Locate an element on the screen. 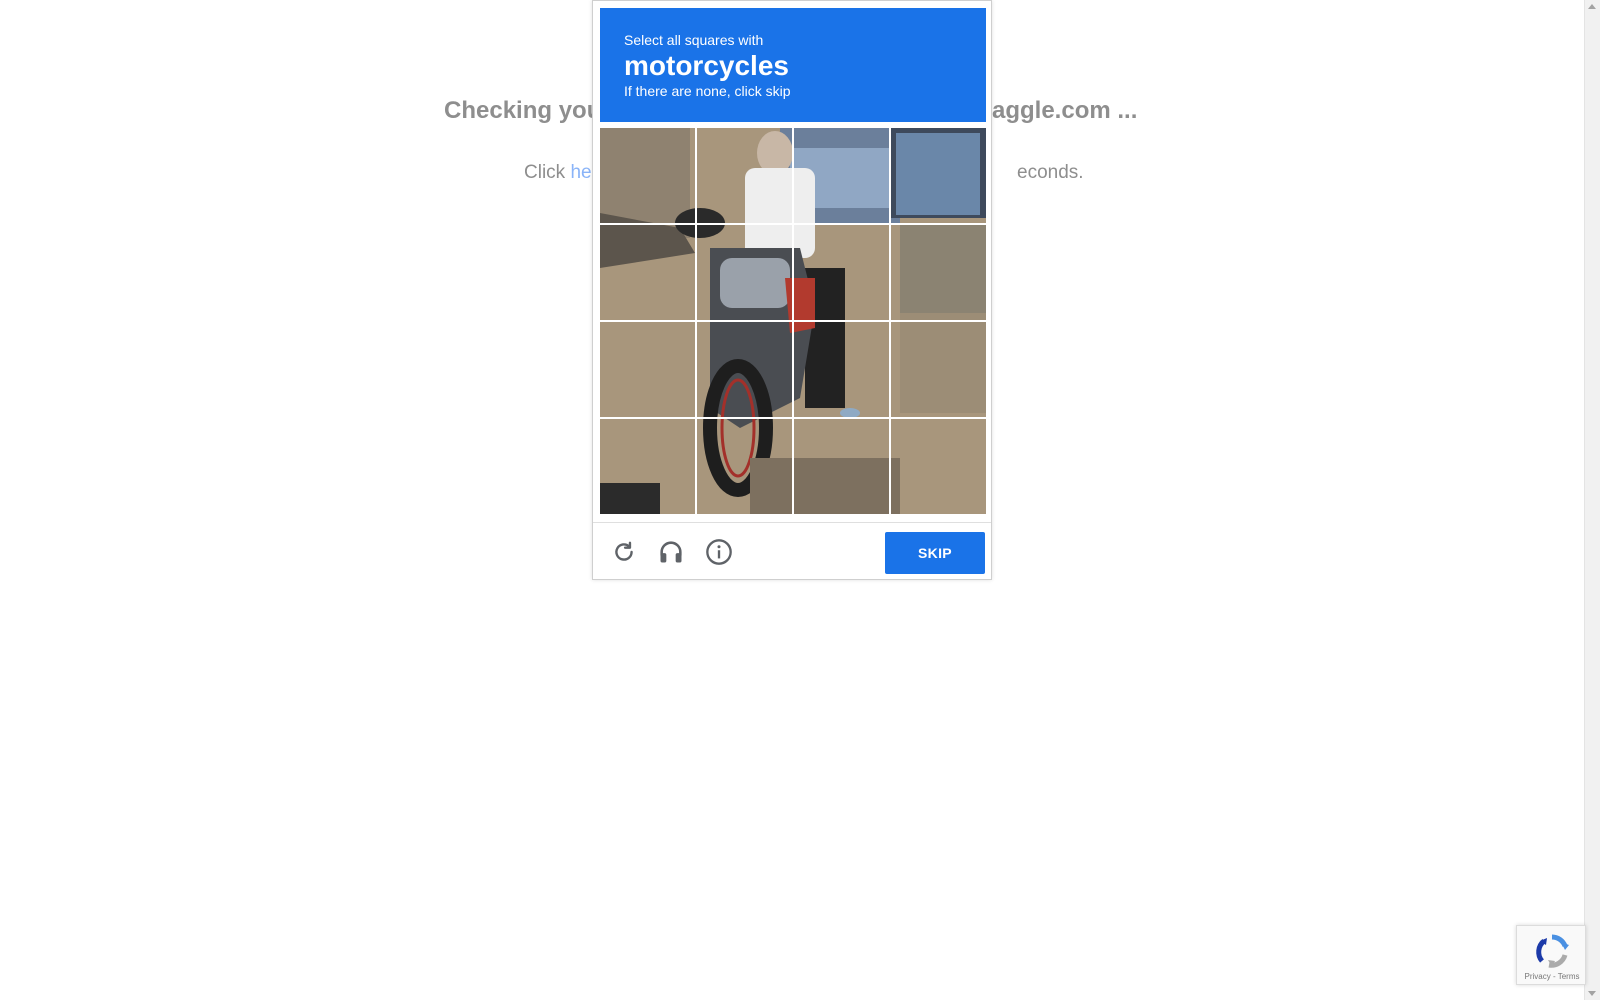 Image resolution: width=1600 pixels, height=1000 pixels. privacy-link: Privacy is located at coordinates (1538, 976).